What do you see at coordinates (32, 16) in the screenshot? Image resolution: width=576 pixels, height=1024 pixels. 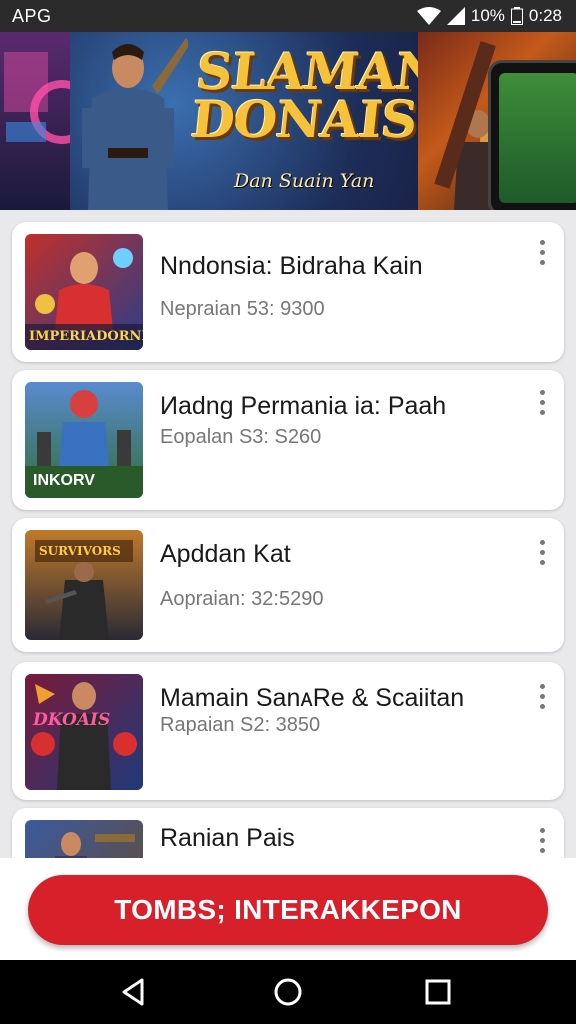 I see `carrier-label: APG` at bounding box center [32, 16].